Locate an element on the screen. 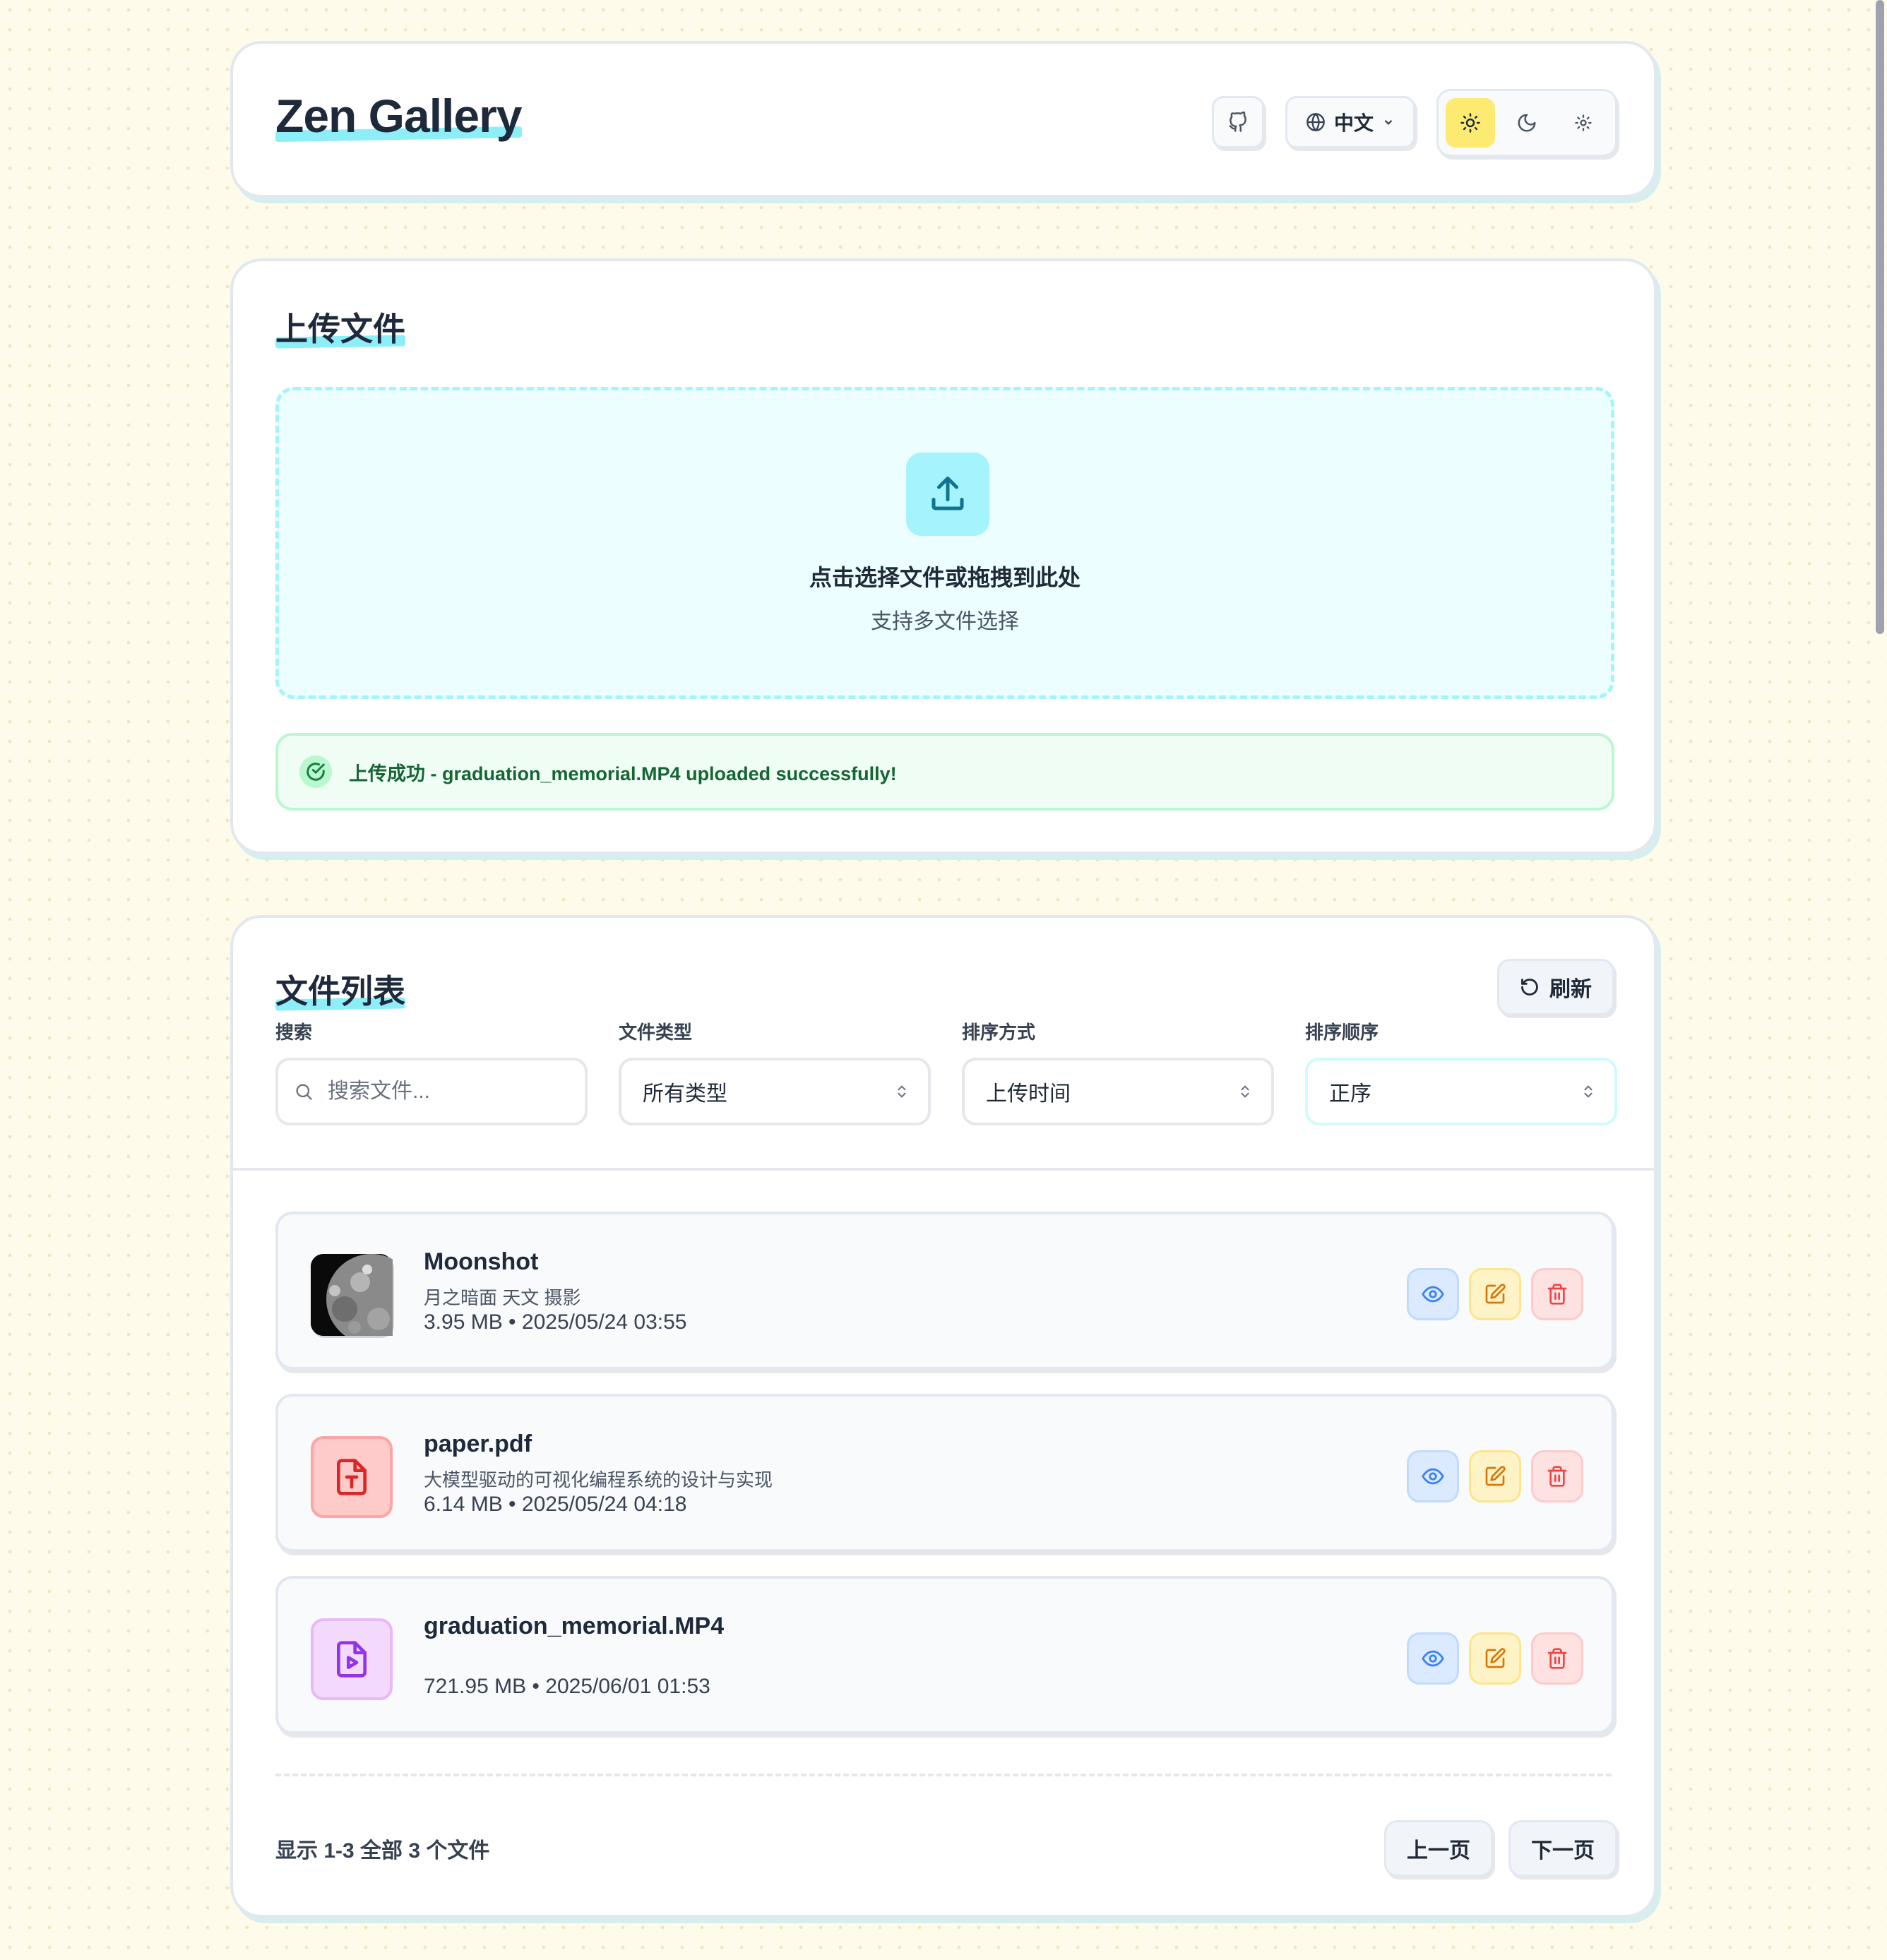  upload-icon-box is located at coordinates (948, 494).